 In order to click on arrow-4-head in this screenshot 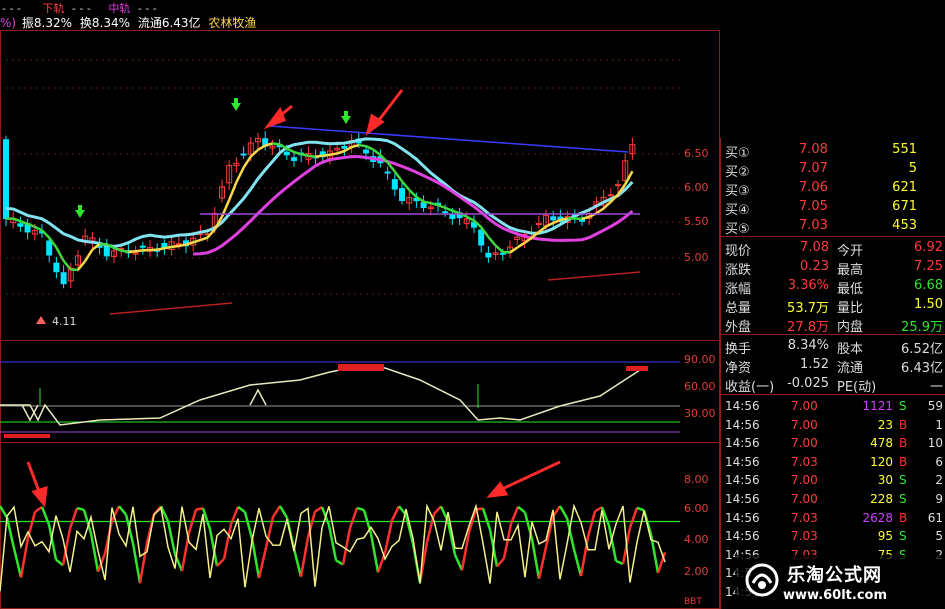, I will do `click(497, 489)`.